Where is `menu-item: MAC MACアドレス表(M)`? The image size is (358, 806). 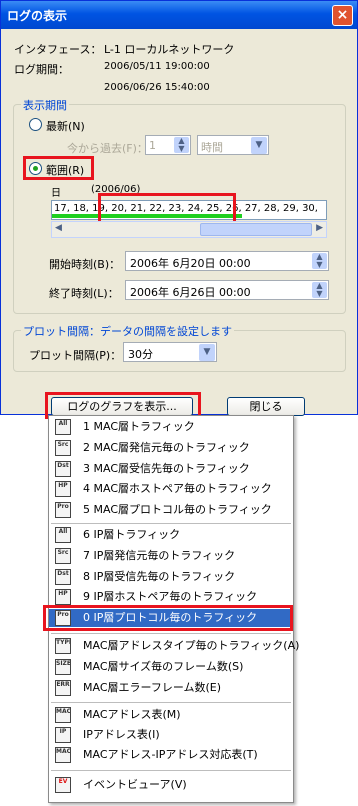 menu-item: MAC MACアドレス表(M) is located at coordinates (171, 715).